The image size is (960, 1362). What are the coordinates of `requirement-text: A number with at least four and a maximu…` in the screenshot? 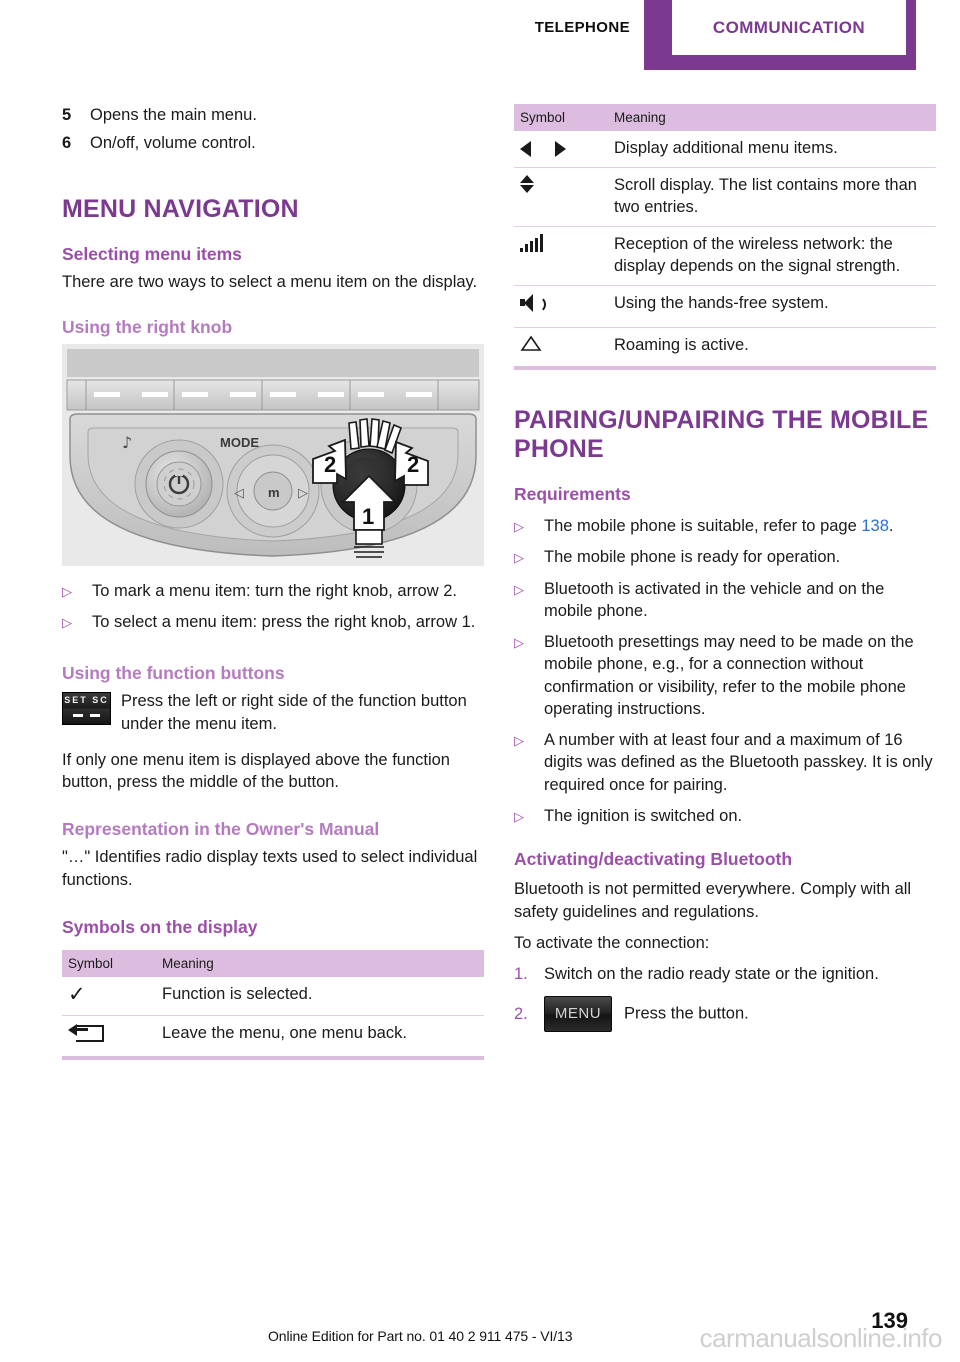 It's located at (738, 762).